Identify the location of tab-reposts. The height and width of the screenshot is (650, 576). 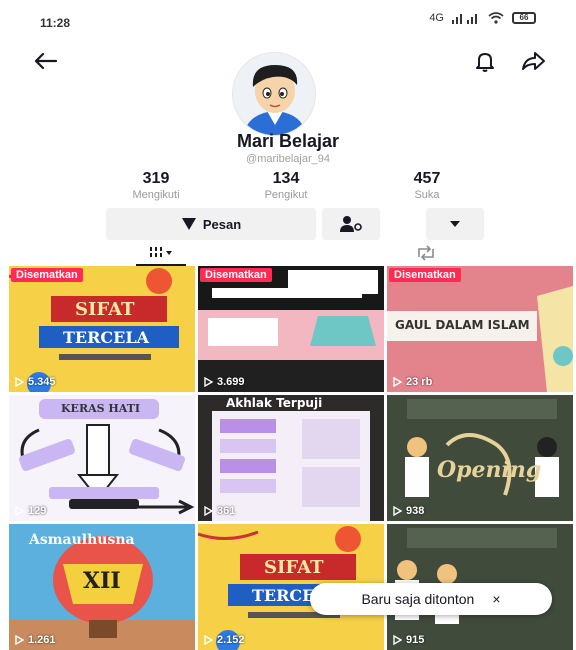
(426, 253).